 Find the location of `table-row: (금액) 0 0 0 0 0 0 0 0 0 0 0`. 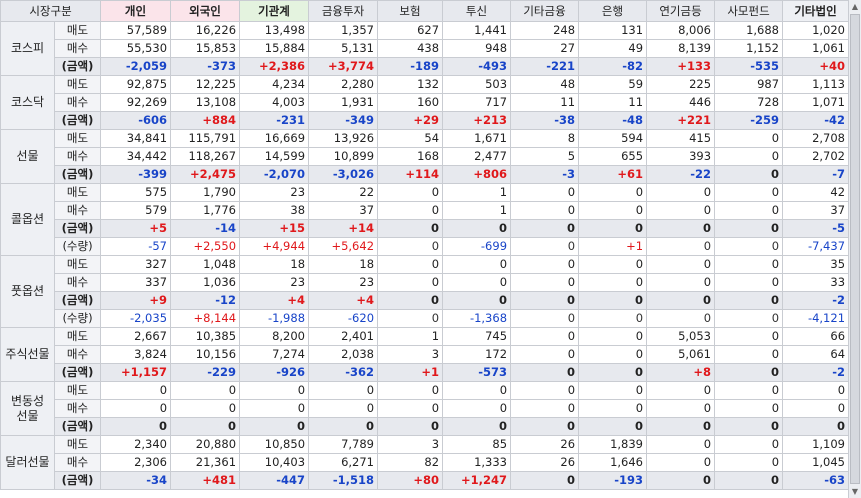

table-row: (금액) 0 0 0 0 0 0 0 0 0 0 0 is located at coordinates (425, 426).